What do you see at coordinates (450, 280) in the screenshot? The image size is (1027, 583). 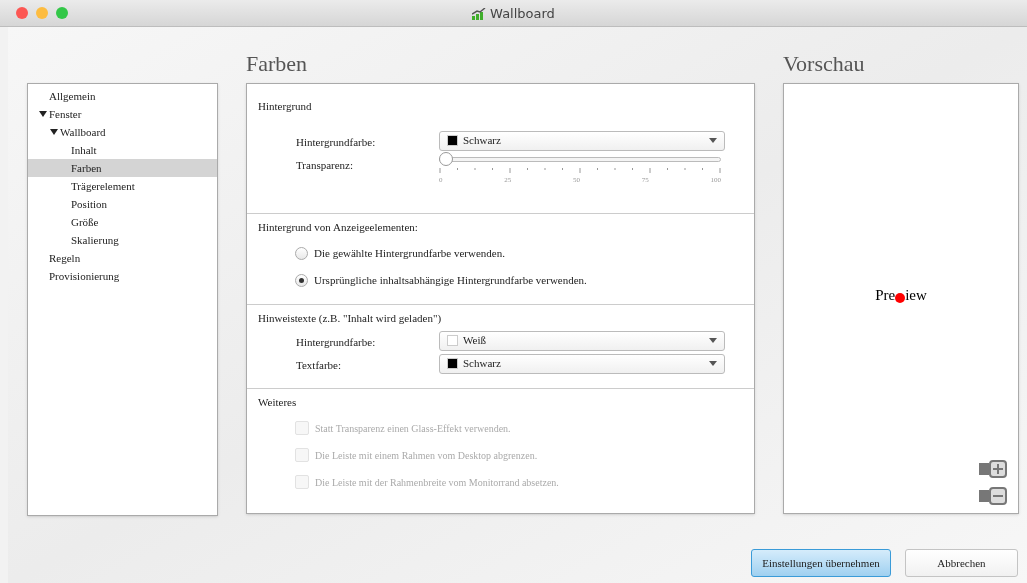 I see `radio-label: Ursprüngliche inhaltsabhängige Hintergrundfarbe verwenden.` at bounding box center [450, 280].